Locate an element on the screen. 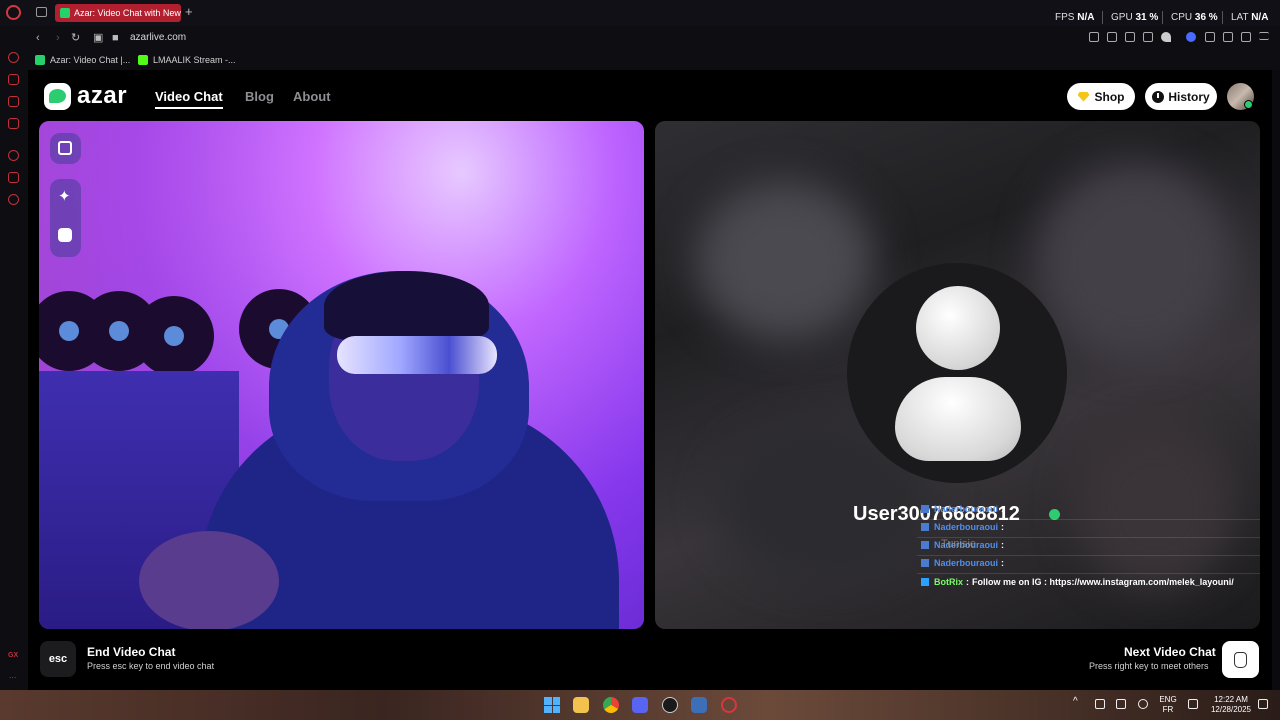 This screenshot has width=1280, height=720. nav-about: About is located at coordinates (312, 96).